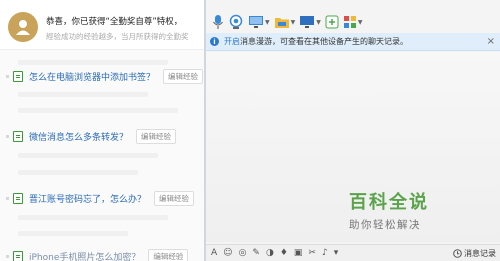 The height and width of the screenshot is (261, 500). Describe the element at coordinates (353, 252) in the screenshot. I see `input-toolbar: A ☺ ◎ ✎ ◑ ♦ ▣ ✂ ♪ ▾ 消息记录` at that location.